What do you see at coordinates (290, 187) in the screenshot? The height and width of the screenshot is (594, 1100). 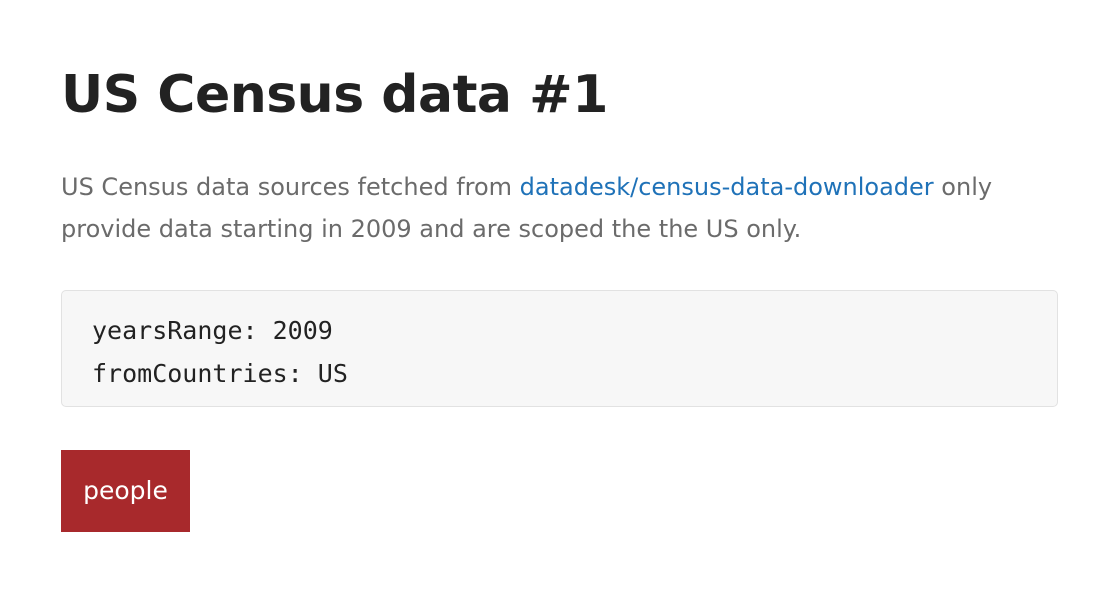 I see `description-text-before: US Census data sources fetched from` at bounding box center [290, 187].